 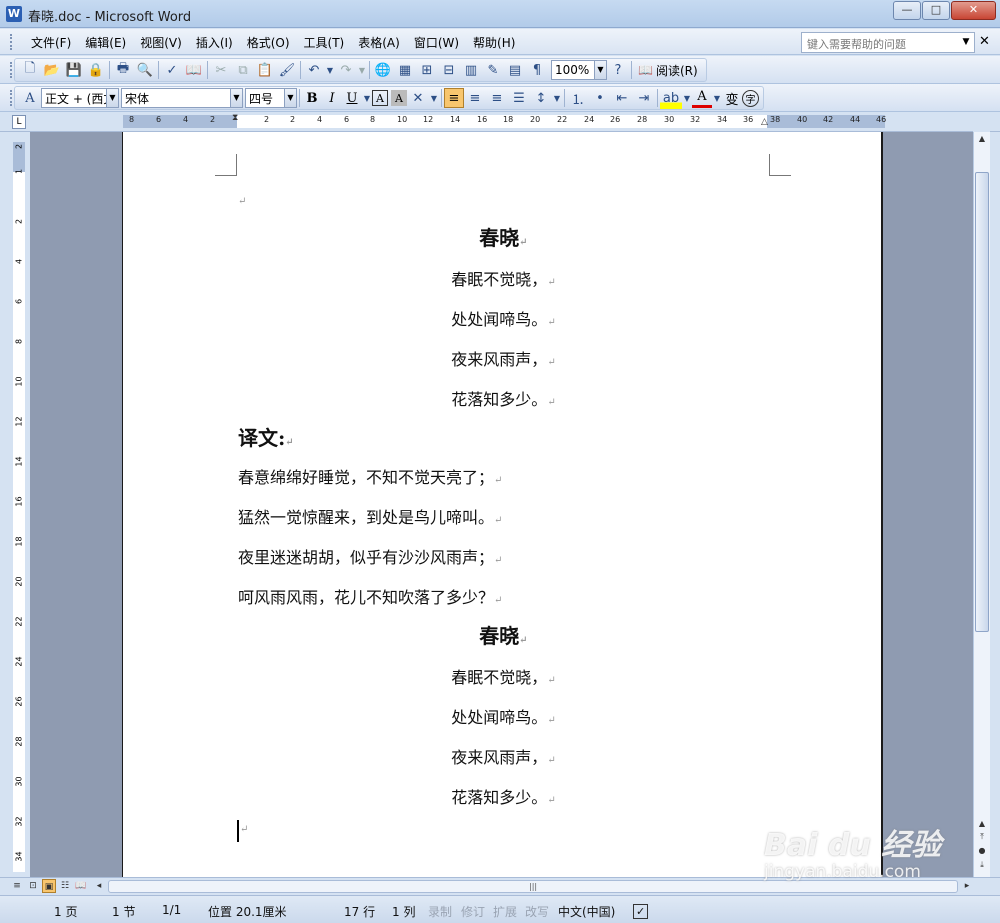 I want to click on font-size-dropdown-icon: ▼, so click(x=290, y=98).